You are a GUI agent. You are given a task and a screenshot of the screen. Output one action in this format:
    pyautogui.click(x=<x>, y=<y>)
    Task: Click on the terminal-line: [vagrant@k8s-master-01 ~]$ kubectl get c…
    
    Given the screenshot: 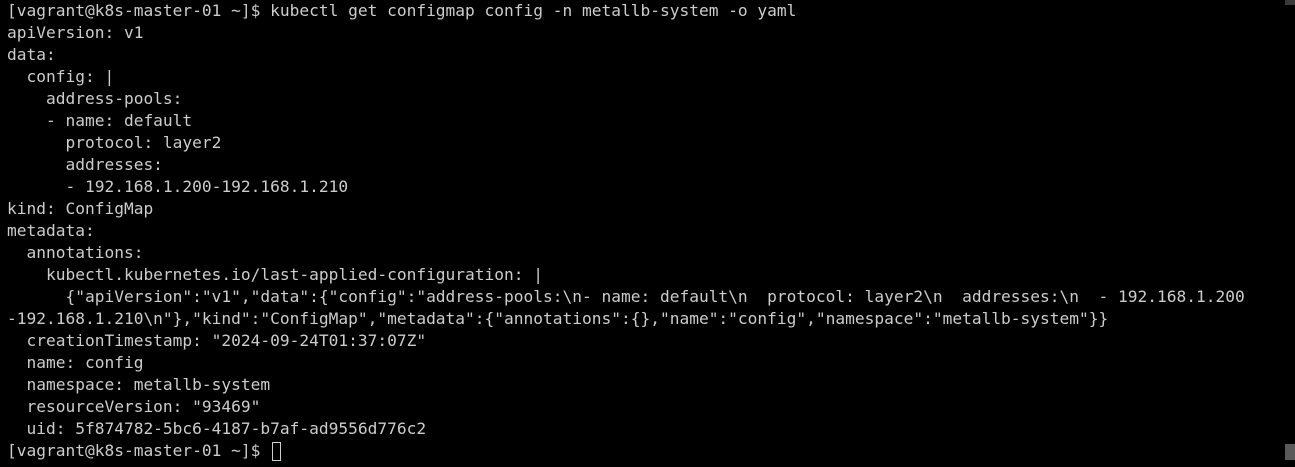 What is the action you would take?
    pyautogui.click(x=402, y=10)
    